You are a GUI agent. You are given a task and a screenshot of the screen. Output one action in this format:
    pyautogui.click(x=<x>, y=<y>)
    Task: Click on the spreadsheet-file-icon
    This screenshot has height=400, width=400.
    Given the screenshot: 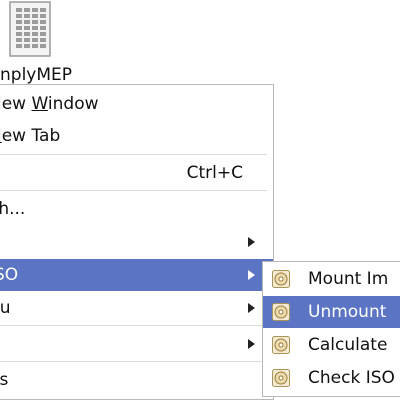 What is the action you would take?
    pyautogui.click(x=31, y=30)
    